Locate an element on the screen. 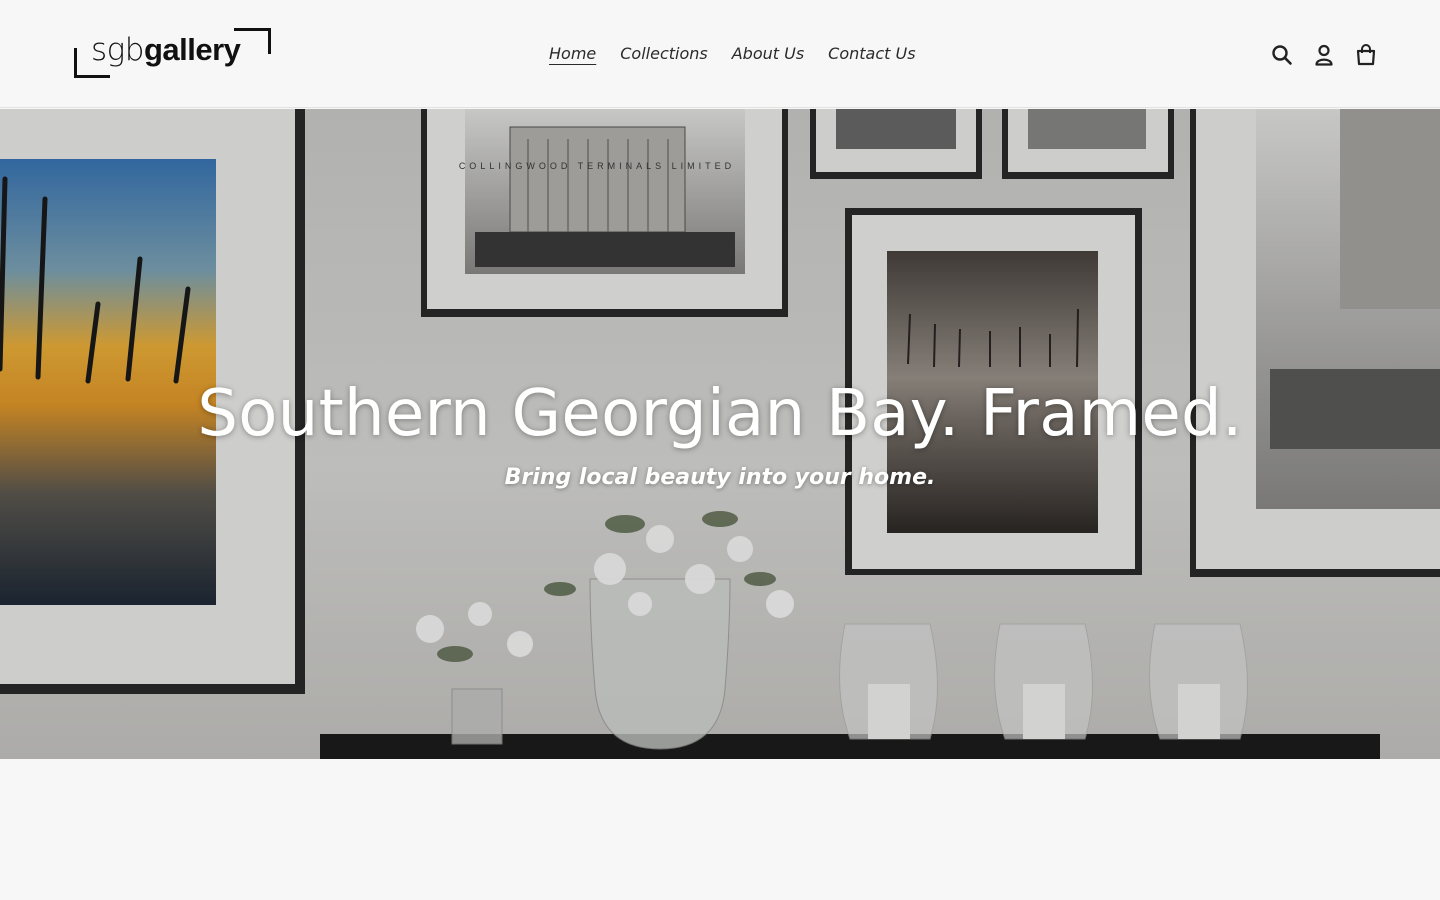 The width and height of the screenshot is (1440, 900). account-icon is located at coordinates (1324, 55).